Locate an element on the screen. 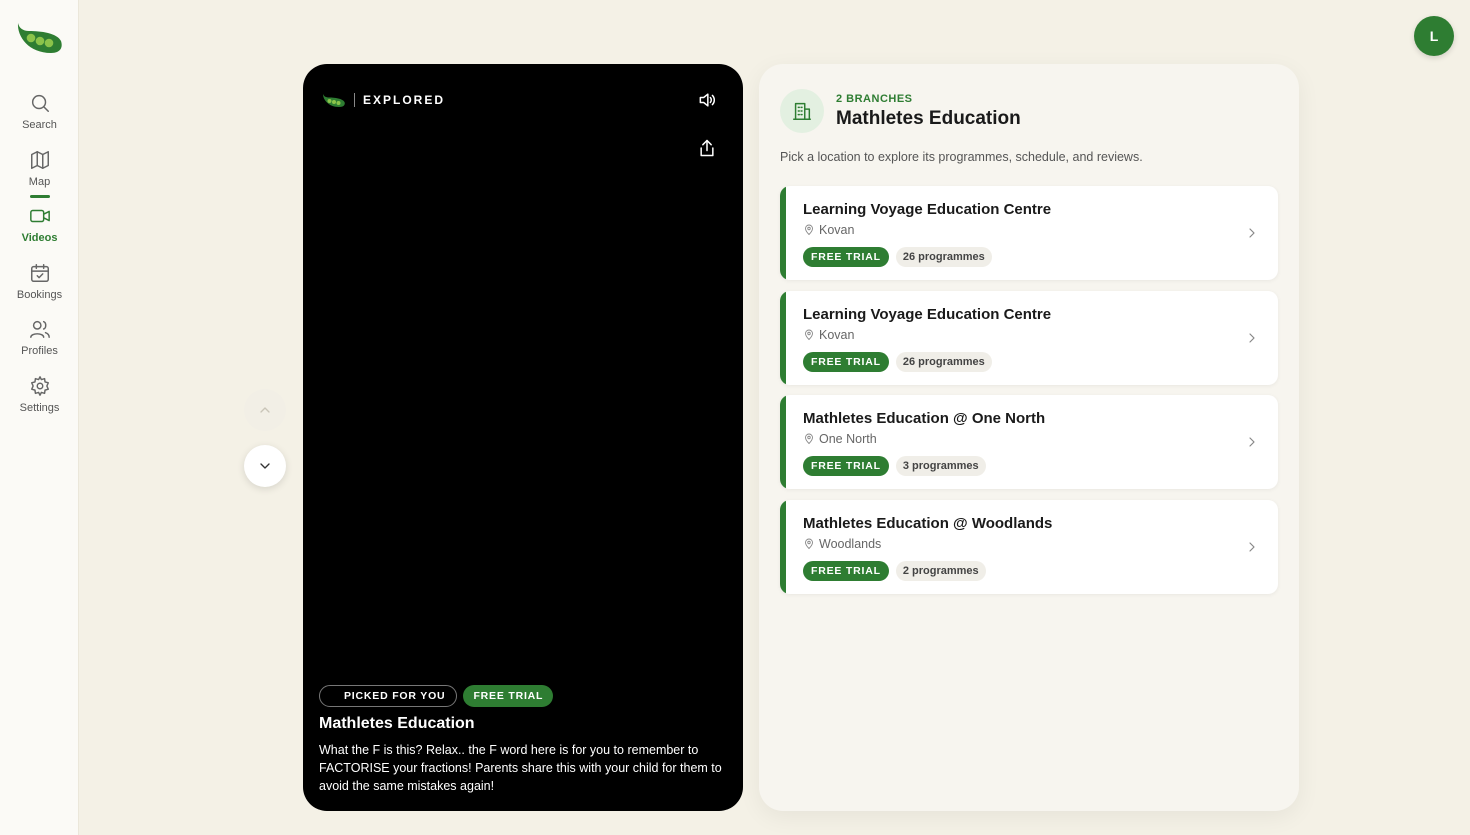 The width and height of the screenshot is (1470, 835). nav-videos-label: Videos is located at coordinates (39, 238).